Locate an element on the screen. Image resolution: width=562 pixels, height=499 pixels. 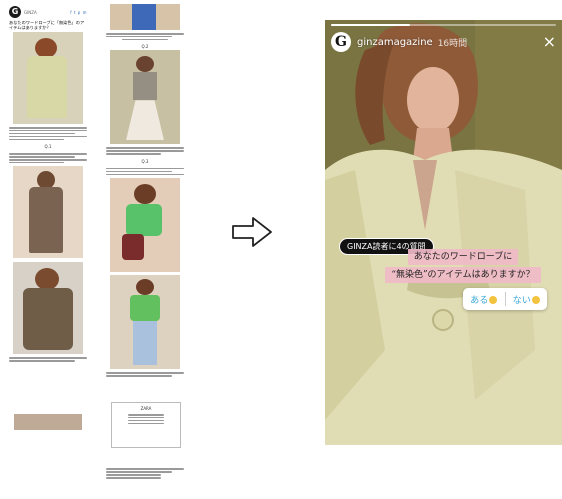
section-label: Q.2 is located at coordinates (145, 47).